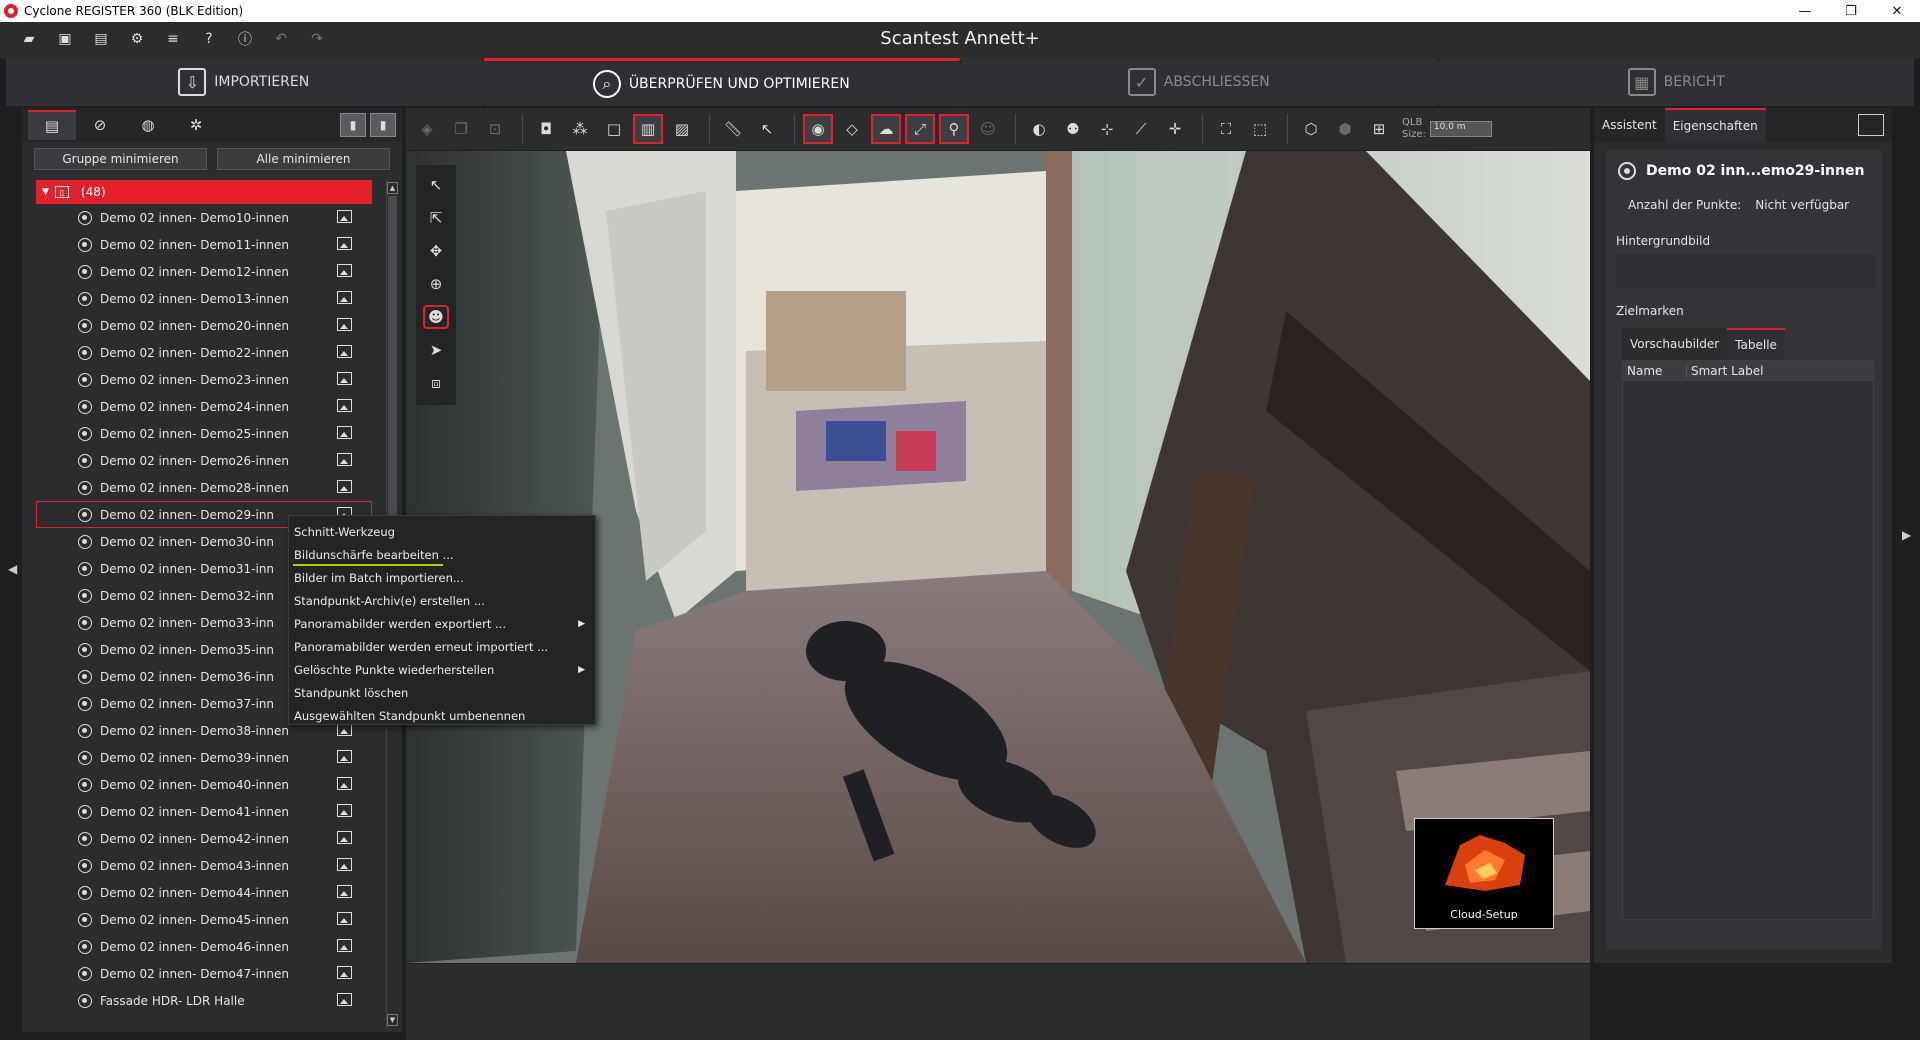  Describe the element at coordinates (1805, 11) in the screenshot. I see `minimize-button: —` at that location.